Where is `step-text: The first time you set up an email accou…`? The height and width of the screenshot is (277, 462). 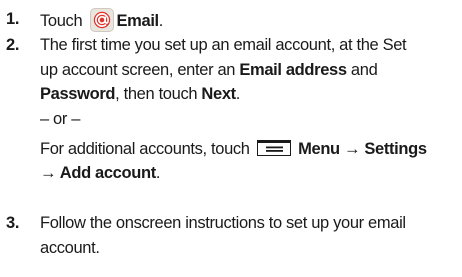 step-text: The first time you set up an email accou… is located at coordinates (223, 45).